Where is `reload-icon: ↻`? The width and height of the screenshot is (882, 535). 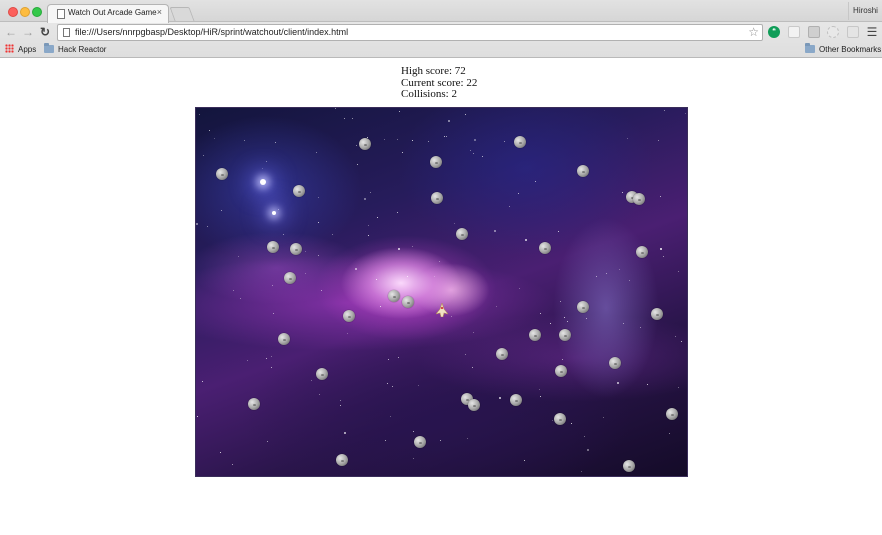 reload-icon: ↻ is located at coordinates (45, 32).